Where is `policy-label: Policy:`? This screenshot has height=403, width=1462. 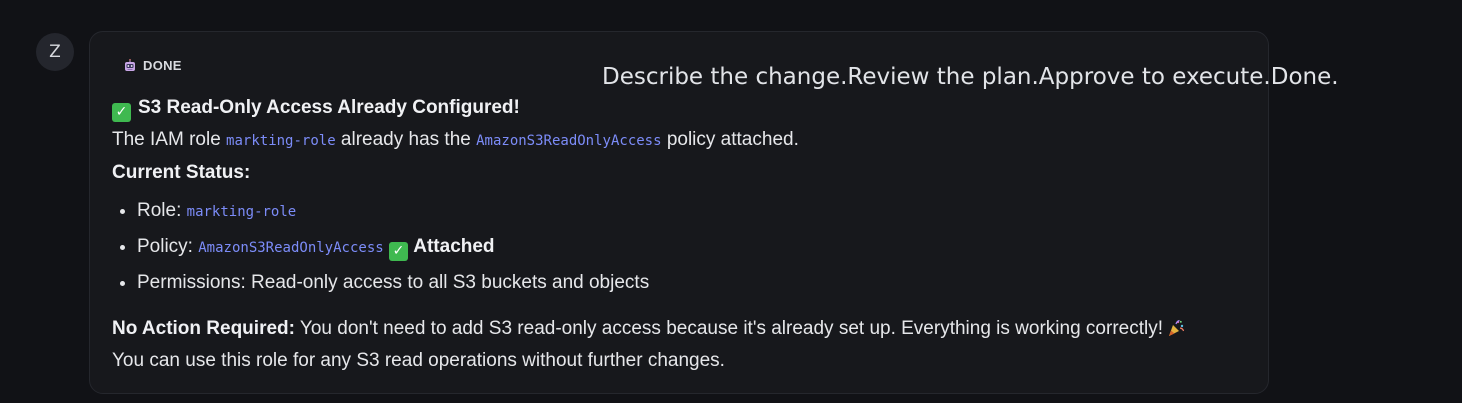 policy-label: Policy: is located at coordinates (168, 246).